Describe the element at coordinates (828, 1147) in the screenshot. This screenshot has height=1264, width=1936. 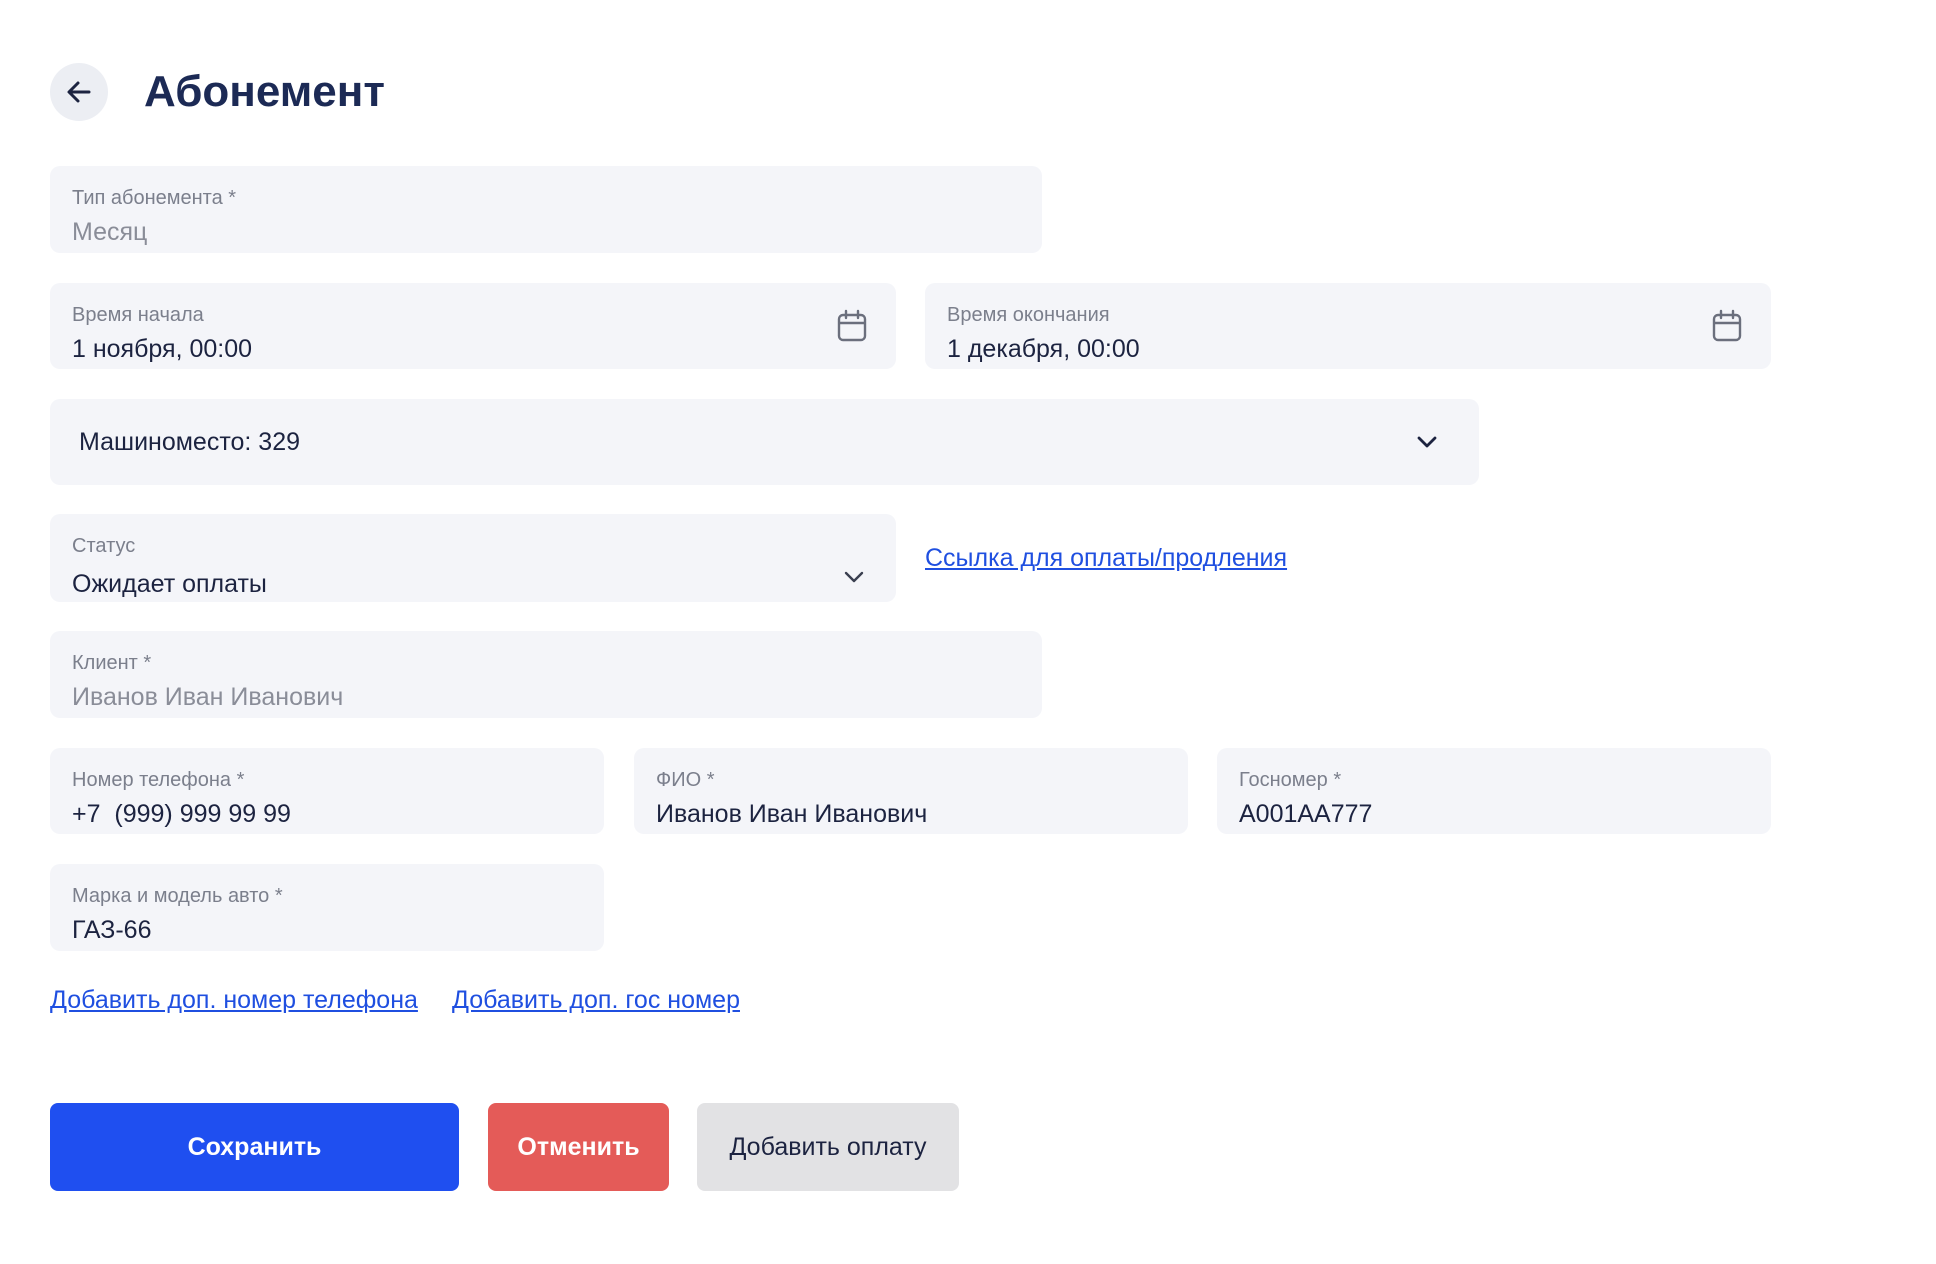
I see `add-payment-button: Добавить оплату` at that location.